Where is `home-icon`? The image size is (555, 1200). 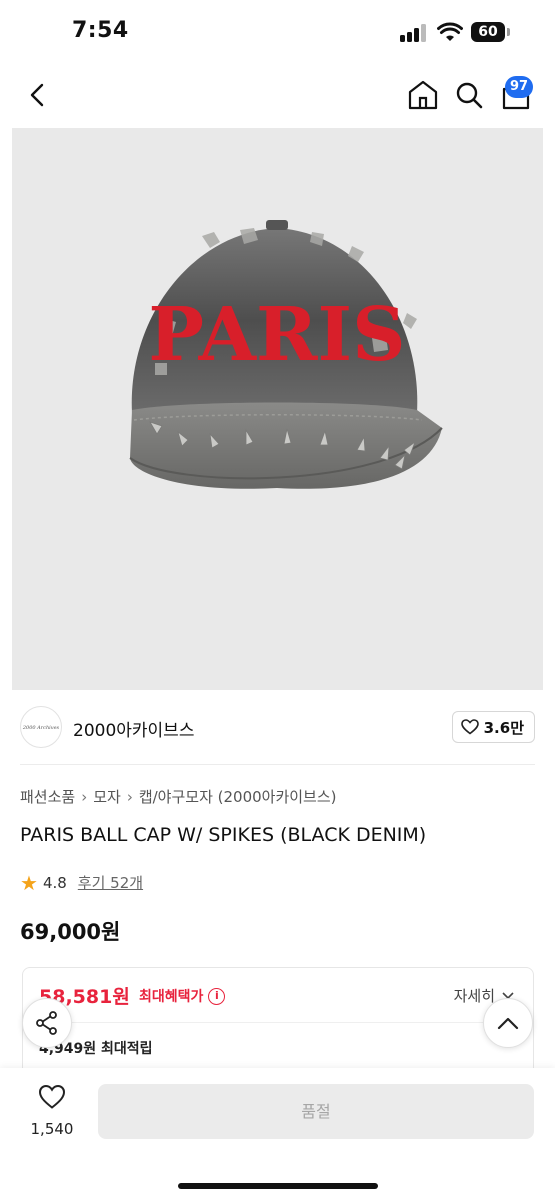 home-icon is located at coordinates (423, 95).